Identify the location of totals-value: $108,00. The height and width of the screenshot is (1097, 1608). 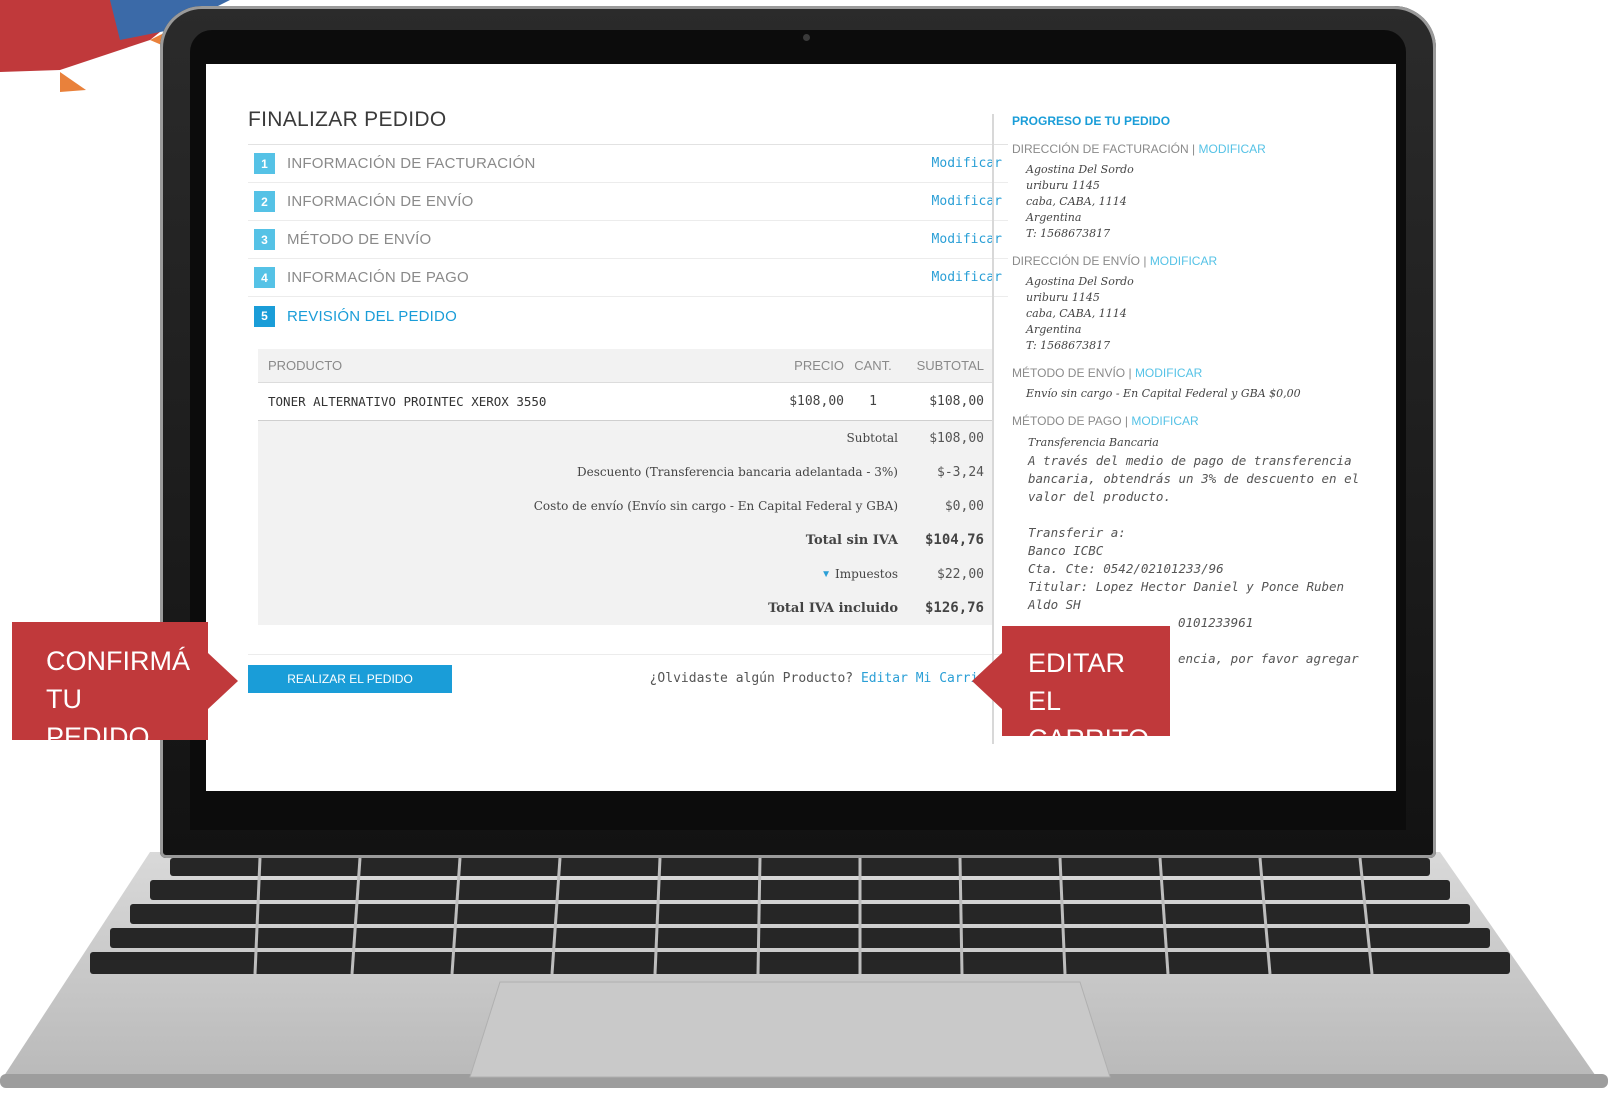
(956, 438).